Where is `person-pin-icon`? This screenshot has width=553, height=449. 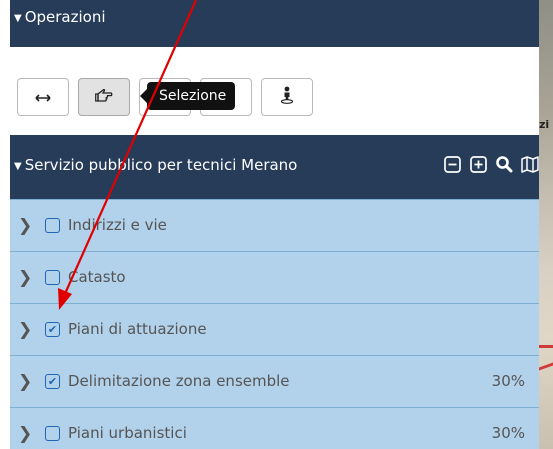
person-pin-icon is located at coordinates (287, 97).